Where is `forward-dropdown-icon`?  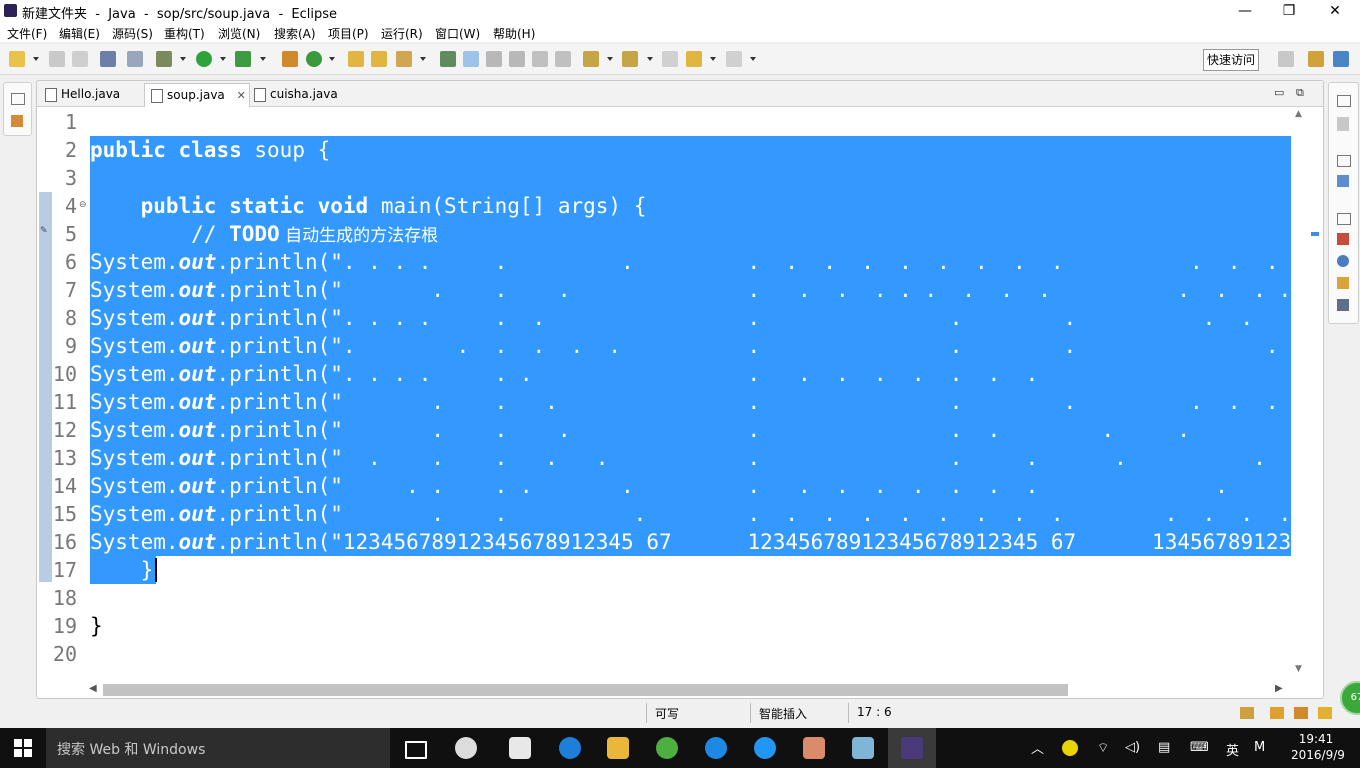
forward-dropdown-icon is located at coordinates (753, 59).